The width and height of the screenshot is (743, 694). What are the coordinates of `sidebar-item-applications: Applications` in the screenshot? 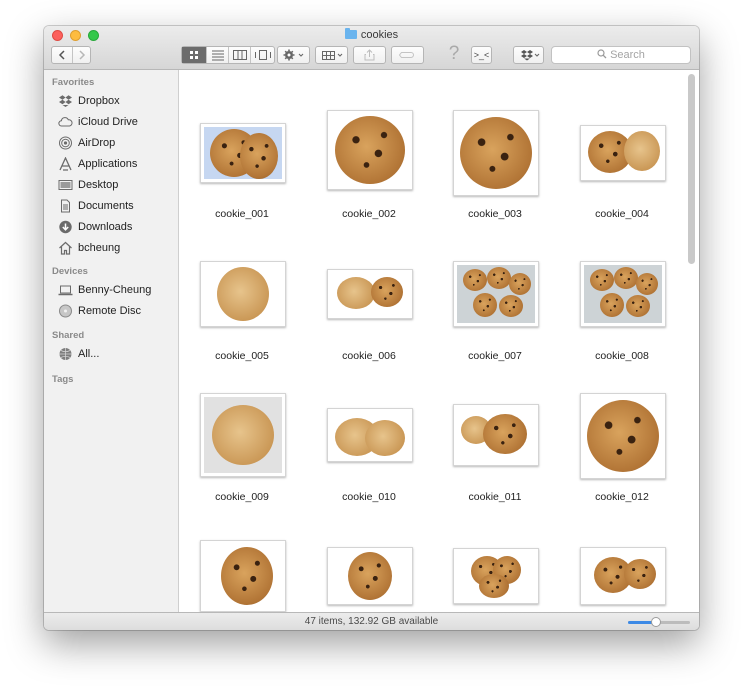 It's located at (117, 164).